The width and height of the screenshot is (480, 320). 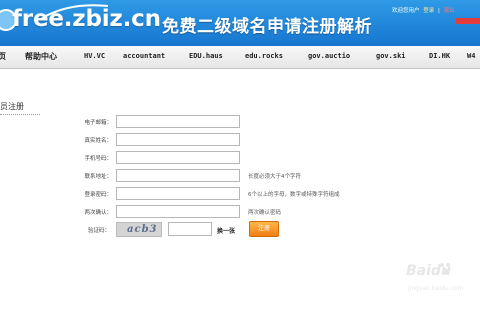 What do you see at coordinates (98, 141) in the screenshot?
I see `real-name-label: 真实姓名：` at bounding box center [98, 141].